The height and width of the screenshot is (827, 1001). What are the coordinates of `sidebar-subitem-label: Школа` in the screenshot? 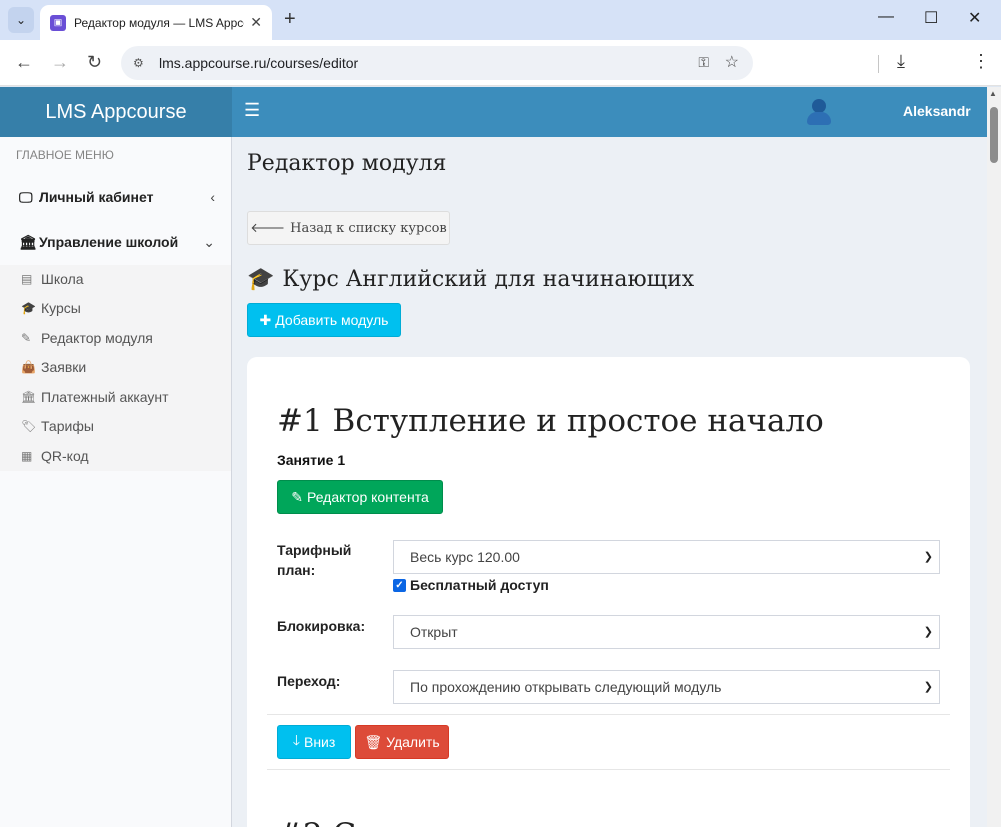 It's located at (62, 279).